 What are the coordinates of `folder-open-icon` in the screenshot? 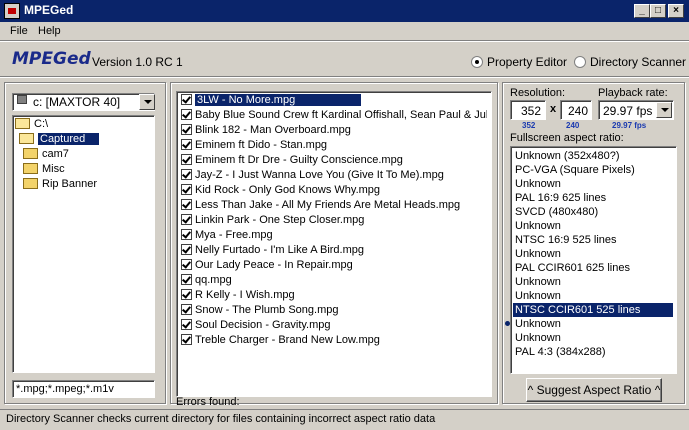 It's located at (22, 123).